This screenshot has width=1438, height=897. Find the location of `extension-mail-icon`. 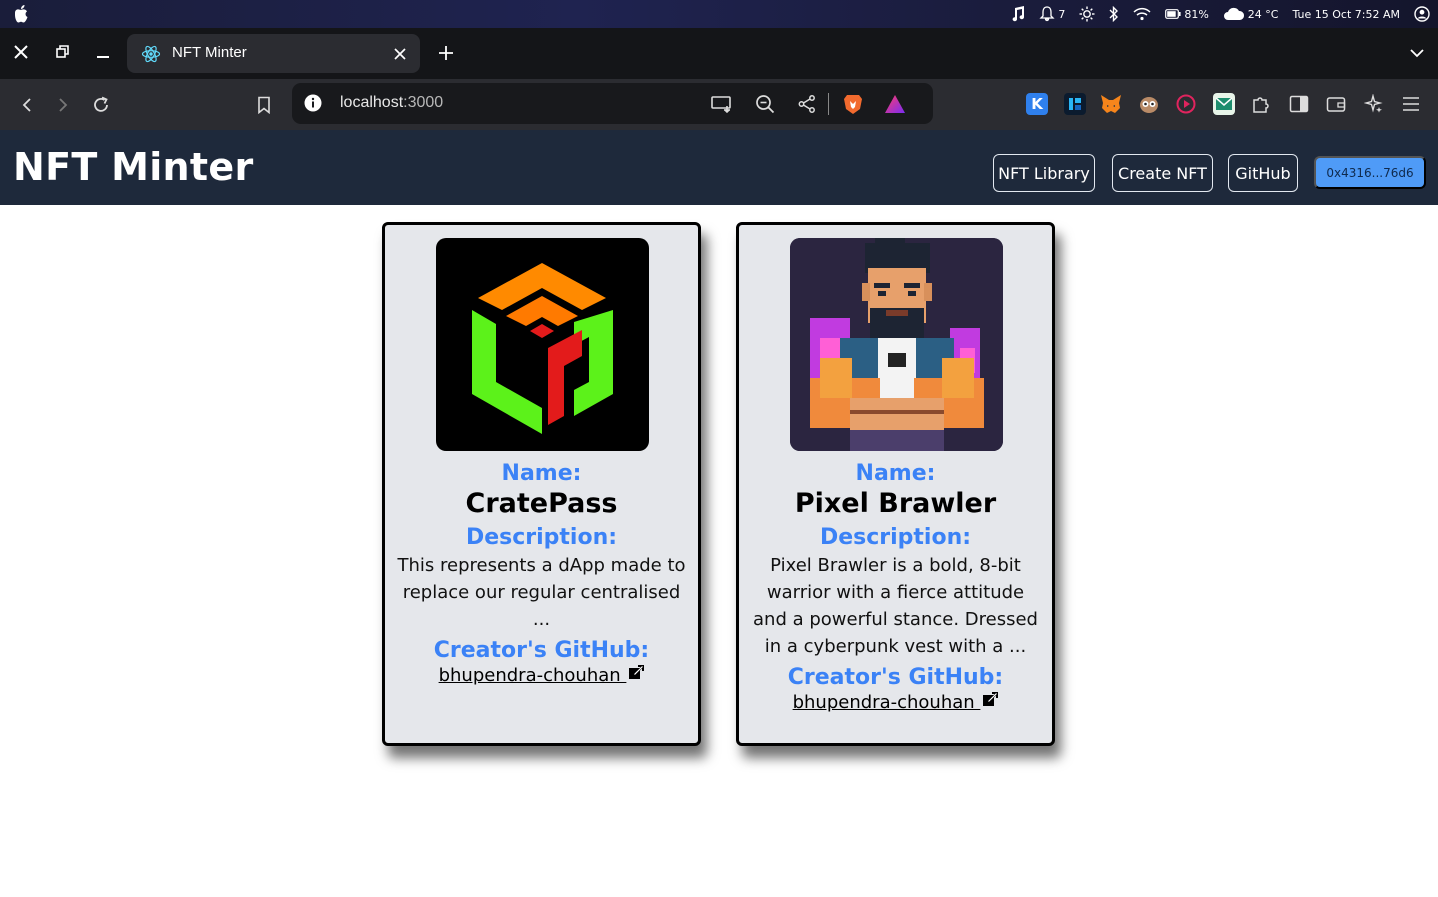

extension-mail-icon is located at coordinates (1224, 104).